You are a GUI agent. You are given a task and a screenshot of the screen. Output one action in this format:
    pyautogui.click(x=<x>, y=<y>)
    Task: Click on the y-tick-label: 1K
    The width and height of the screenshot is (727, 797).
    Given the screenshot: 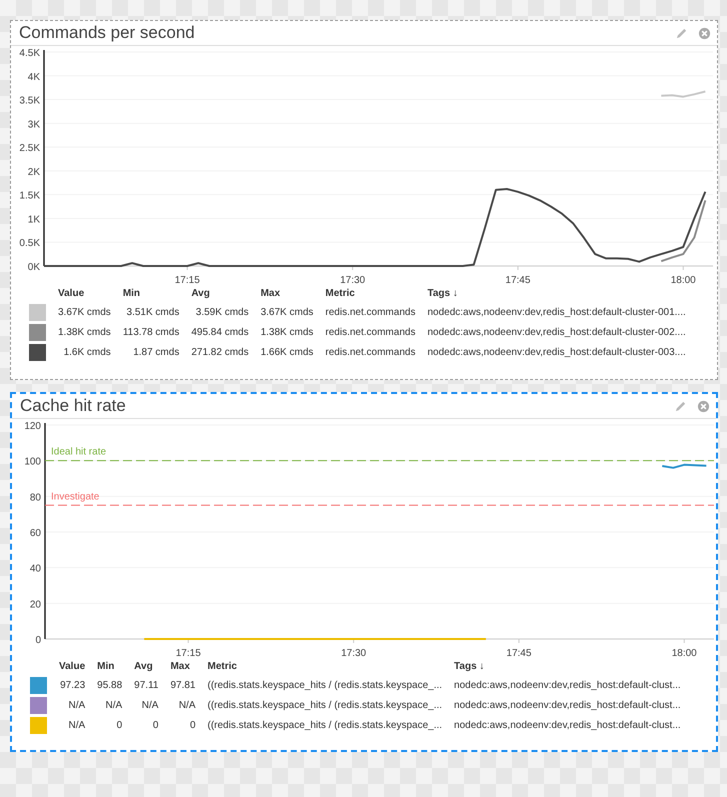 What is the action you would take?
    pyautogui.click(x=34, y=220)
    